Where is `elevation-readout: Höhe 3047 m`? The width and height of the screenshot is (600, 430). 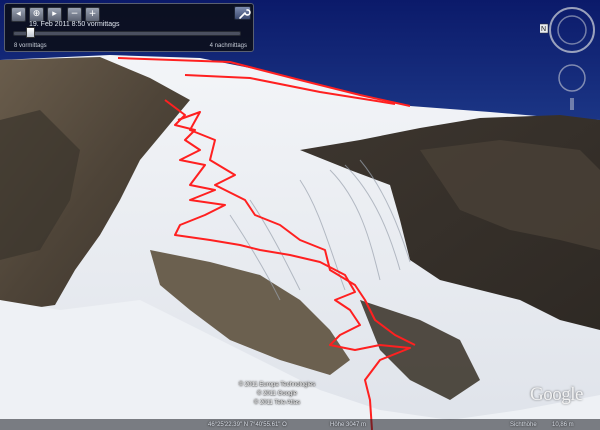 elevation-readout: Höhe 3047 m is located at coordinates (348, 425).